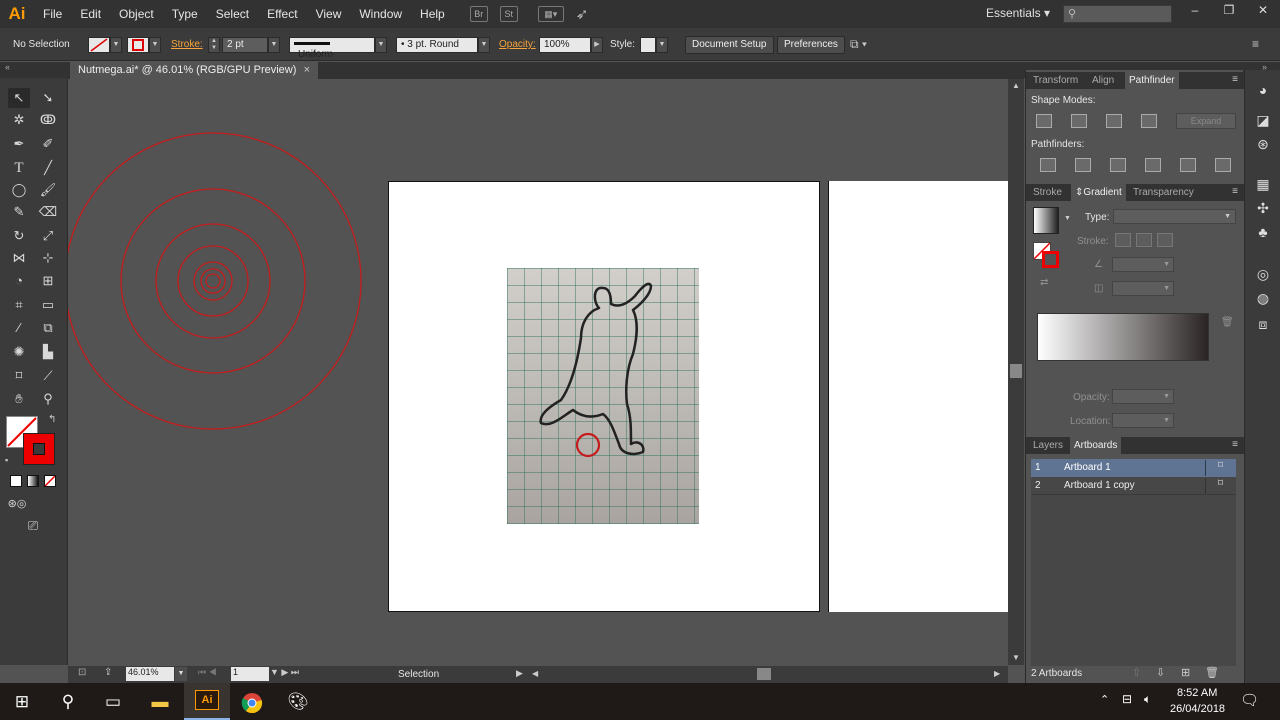  Describe the element at coordinates (418, 674) in the screenshot. I see `current-tool-status: Selection` at that location.